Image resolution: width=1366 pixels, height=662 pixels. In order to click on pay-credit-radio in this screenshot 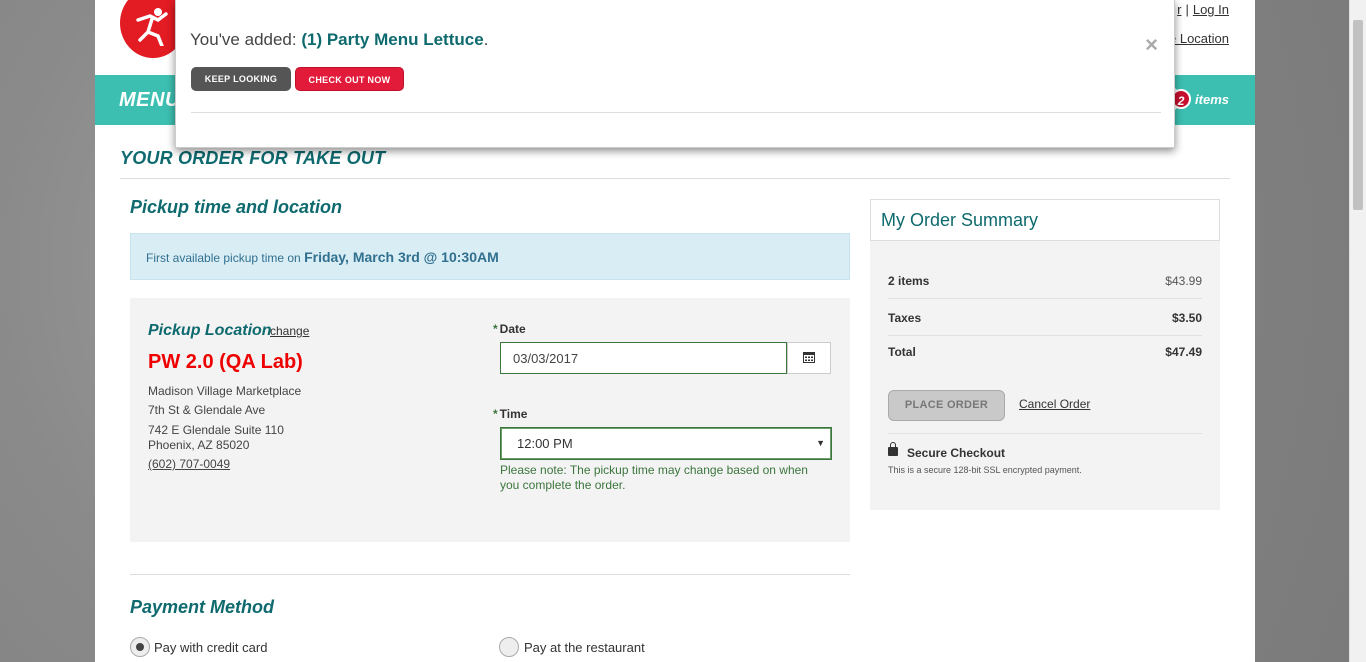, I will do `click(140, 647)`.